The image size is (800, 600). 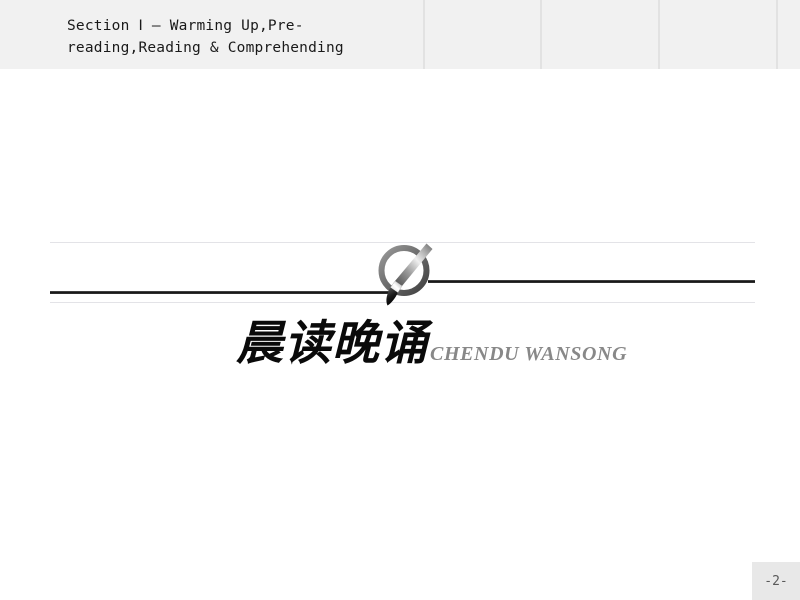 I want to click on slide-heading: 晨读晚诵 CHENDU WANSONG, so click(x=431, y=344).